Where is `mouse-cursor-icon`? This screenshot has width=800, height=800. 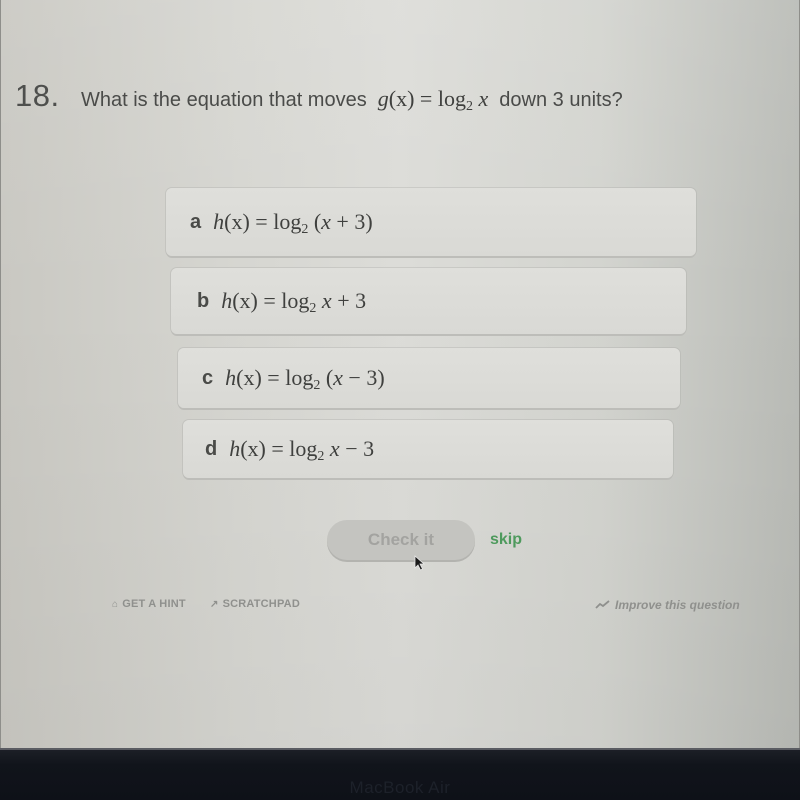 mouse-cursor-icon is located at coordinates (420, 563).